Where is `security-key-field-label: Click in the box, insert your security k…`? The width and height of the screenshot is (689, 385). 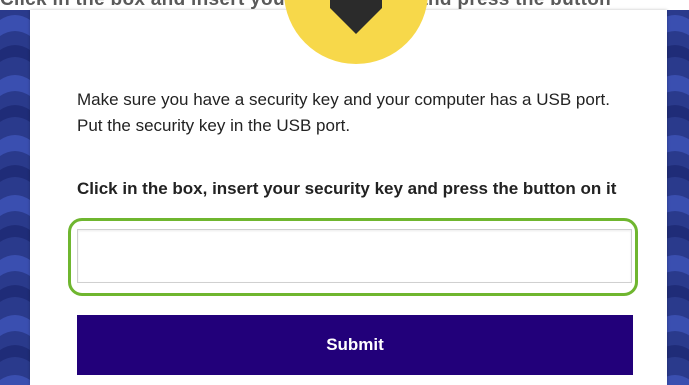 security-key-field-label: Click in the box, insert your security k… is located at coordinates (347, 188).